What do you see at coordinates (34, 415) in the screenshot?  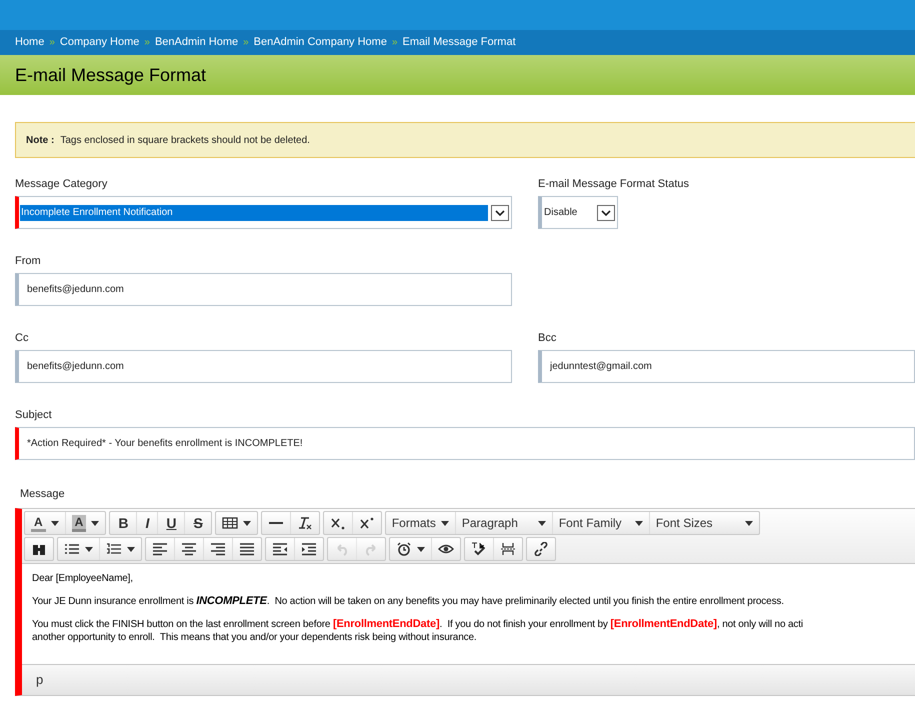 I see `field-label: Subject` at bounding box center [34, 415].